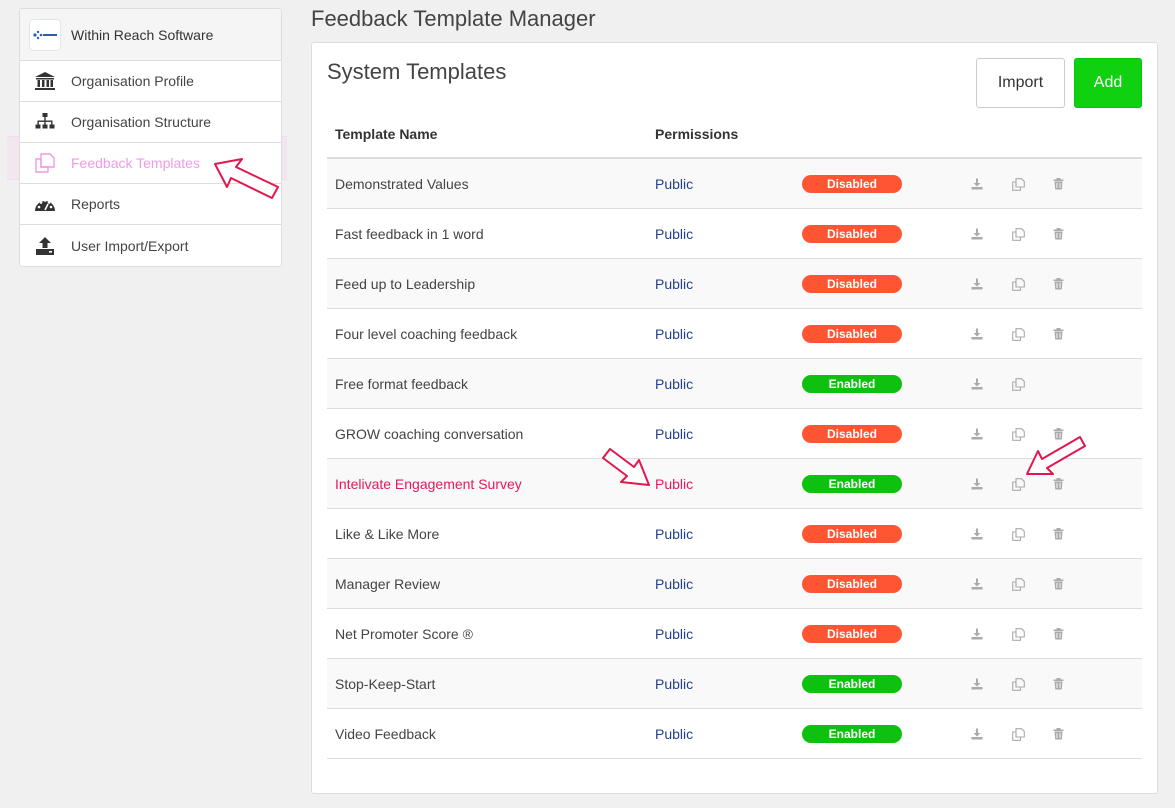  What do you see at coordinates (404, 634) in the screenshot?
I see `template-name: Net Promoter Score ®` at bounding box center [404, 634].